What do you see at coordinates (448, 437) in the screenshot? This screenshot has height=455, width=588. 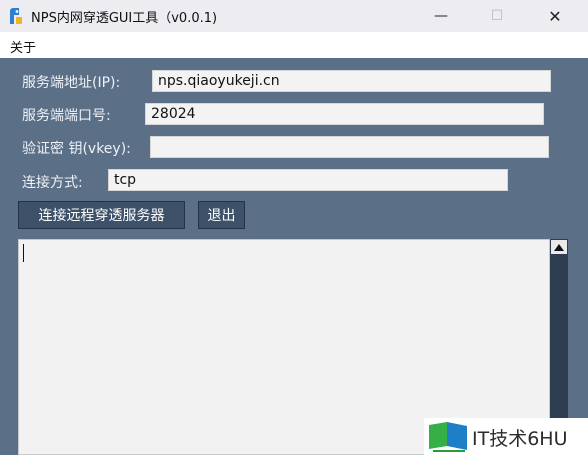 I see `green-flag-icon` at bounding box center [448, 437].